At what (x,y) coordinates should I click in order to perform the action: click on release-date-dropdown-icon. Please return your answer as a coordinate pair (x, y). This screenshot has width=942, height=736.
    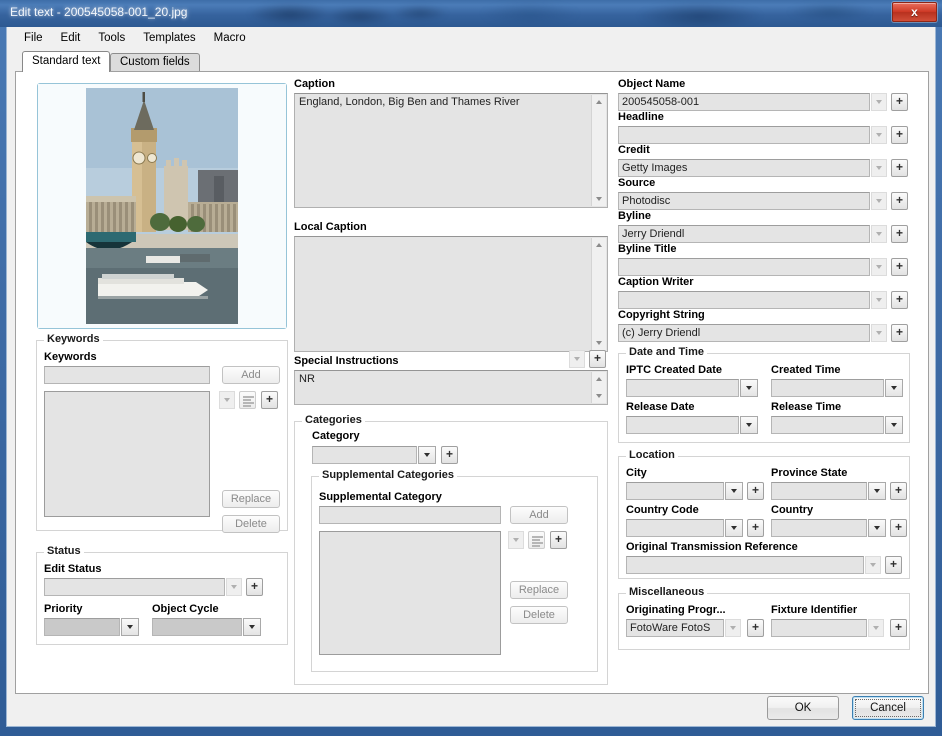
    Looking at the image, I should click on (749, 425).